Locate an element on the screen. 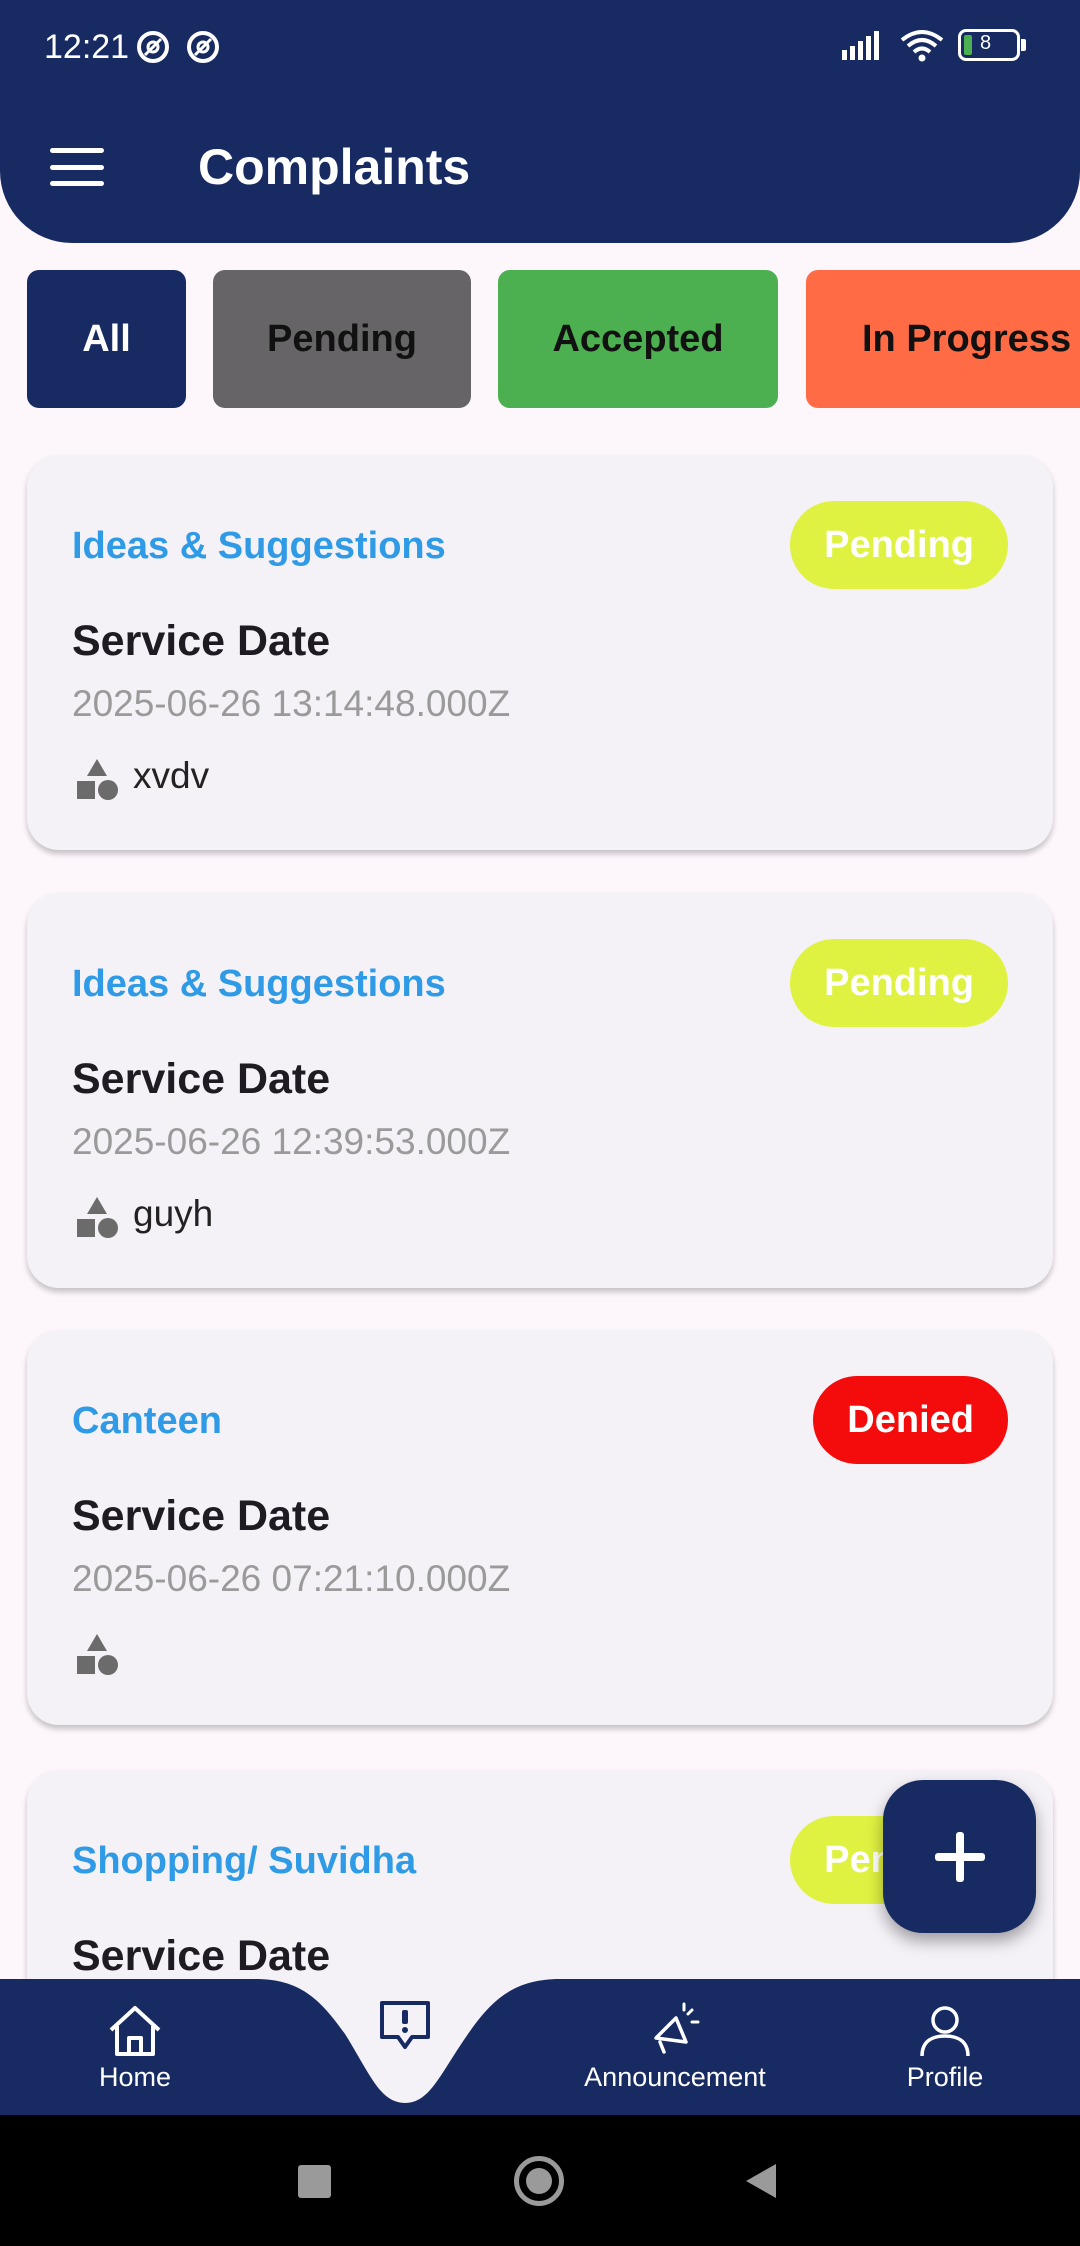 This screenshot has width=1080, height=2246. wifi-icon is located at coordinates (922, 46).